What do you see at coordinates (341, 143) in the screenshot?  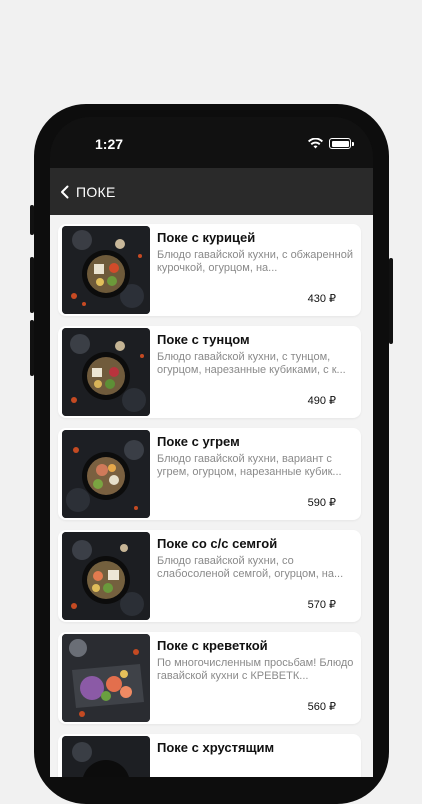 I see `battery-icon` at bounding box center [341, 143].